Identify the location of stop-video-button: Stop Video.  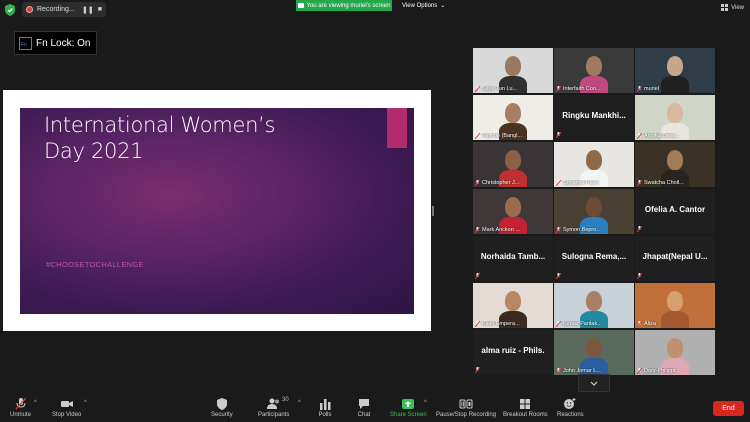
(66, 408).